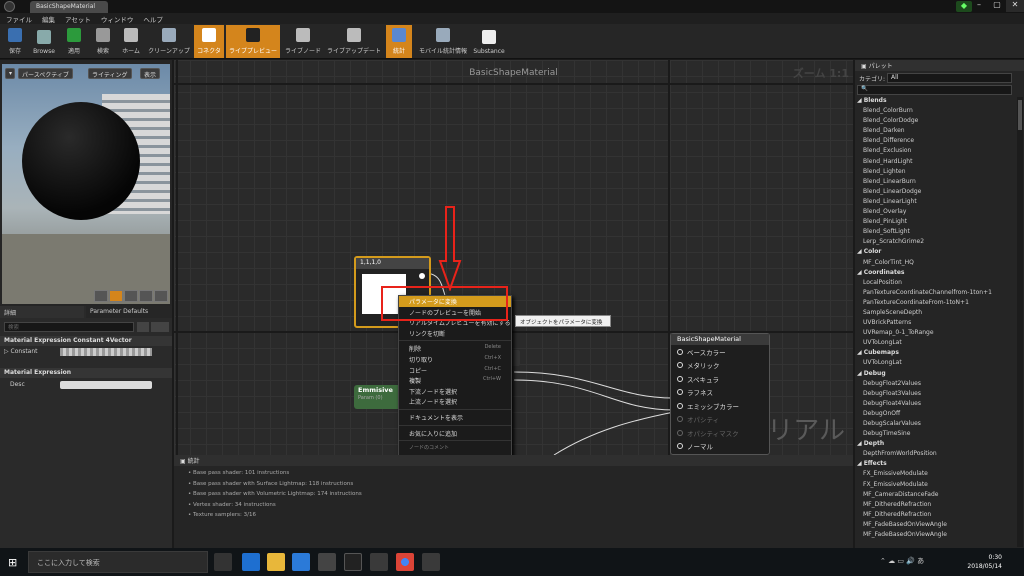 This screenshot has width=1024, height=576. Describe the element at coordinates (936, 122) in the screenshot. I see `palette-item: Blend_ColorDodge` at that location.